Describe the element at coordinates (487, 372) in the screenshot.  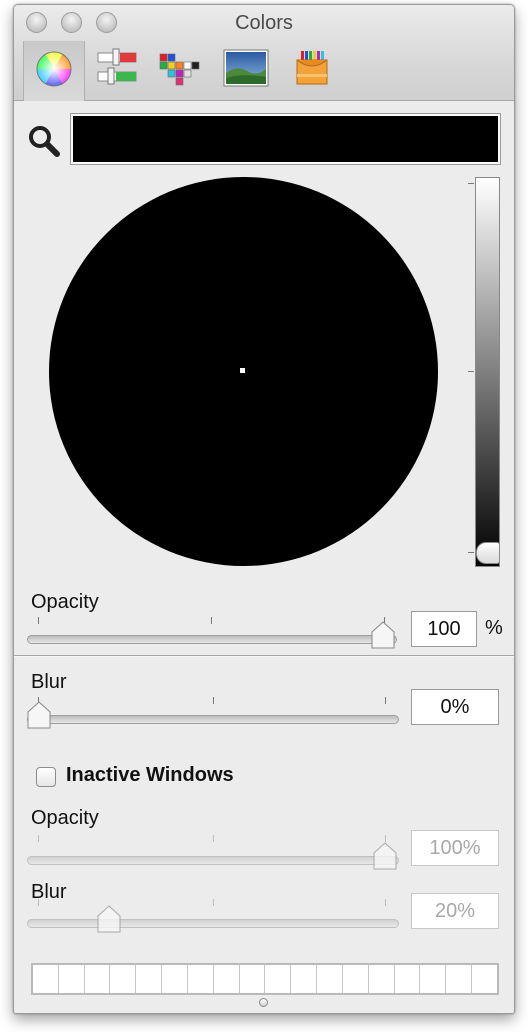
I see `brightness-slider` at that location.